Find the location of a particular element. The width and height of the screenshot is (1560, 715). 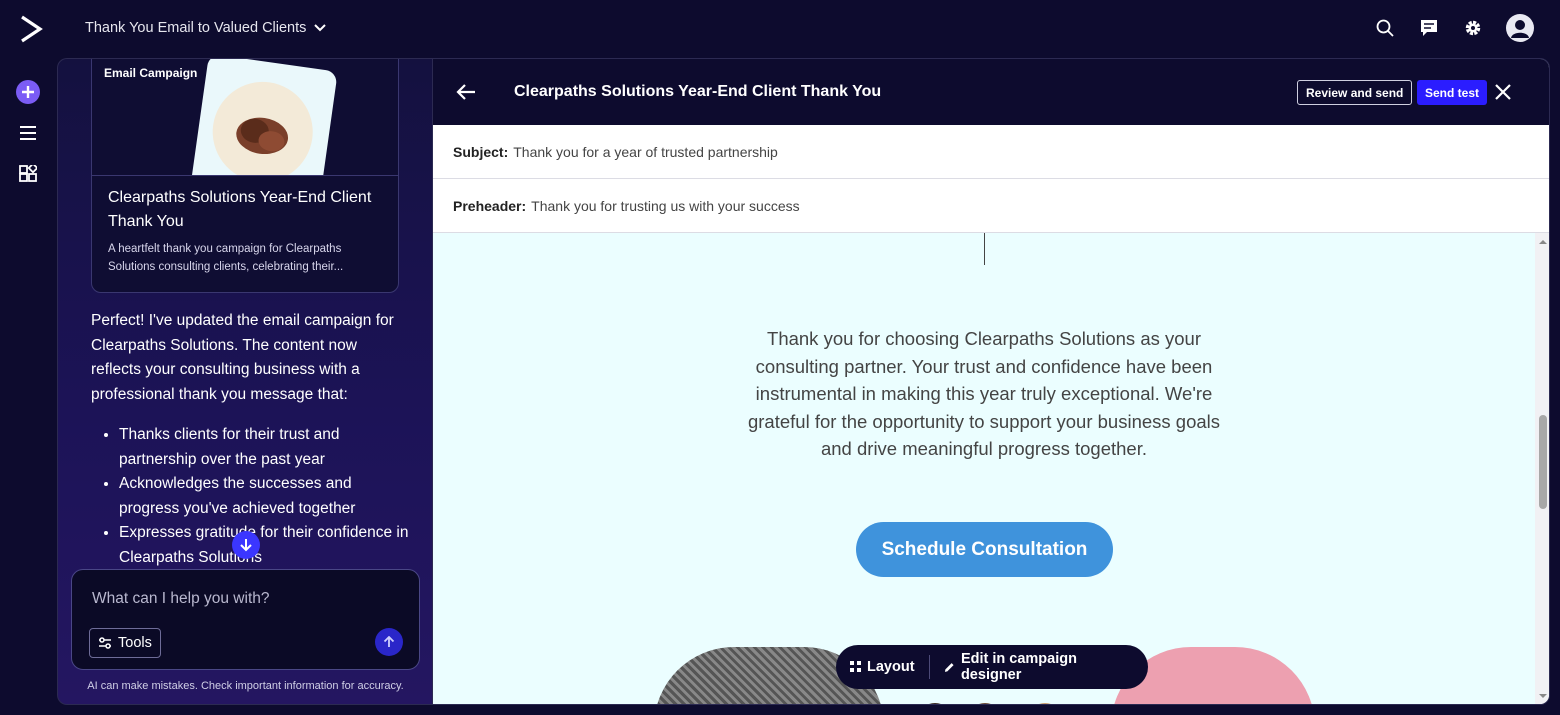

top-icons is located at coordinates (1454, 28).